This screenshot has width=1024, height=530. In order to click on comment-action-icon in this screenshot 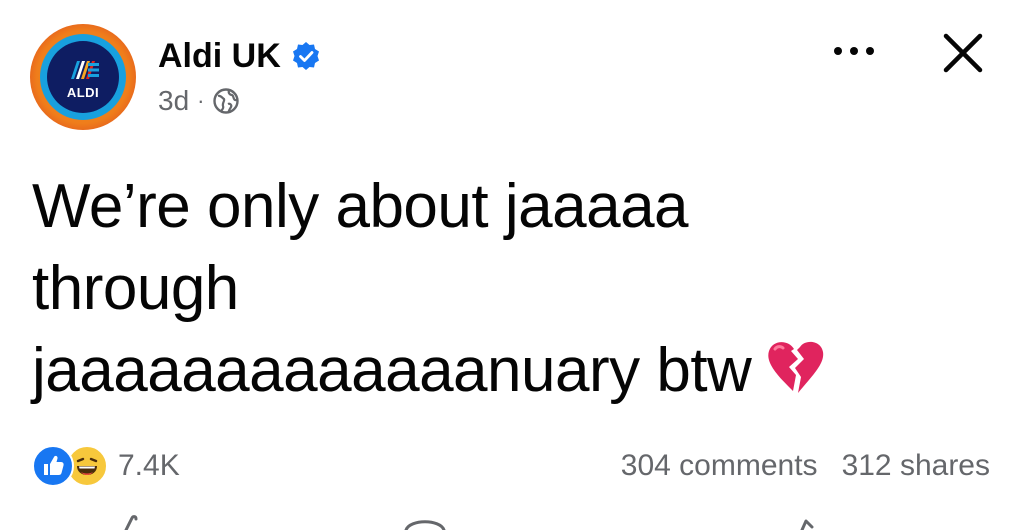, I will do `click(425, 522)`.